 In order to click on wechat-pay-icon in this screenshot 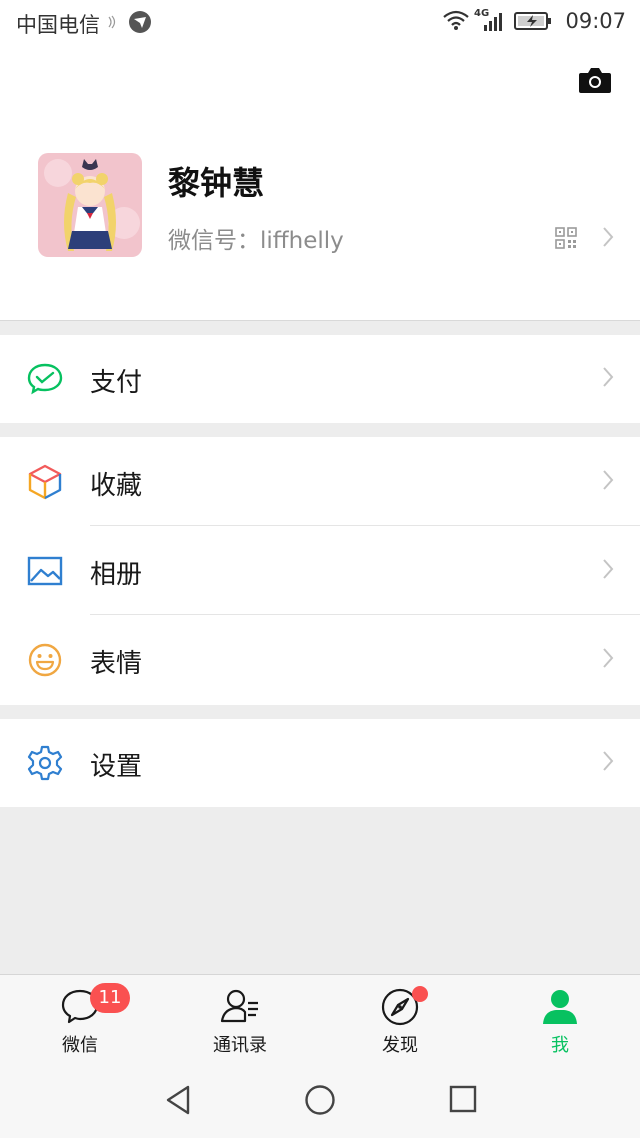, I will do `click(45, 379)`.